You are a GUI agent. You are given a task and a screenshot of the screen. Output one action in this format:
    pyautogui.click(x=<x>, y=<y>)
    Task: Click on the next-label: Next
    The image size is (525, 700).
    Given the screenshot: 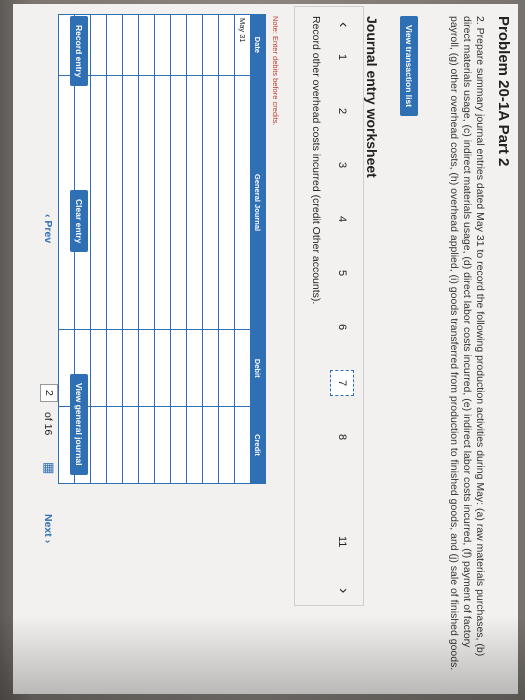 What is the action you would take?
    pyautogui.click(x=48, y=525)
    